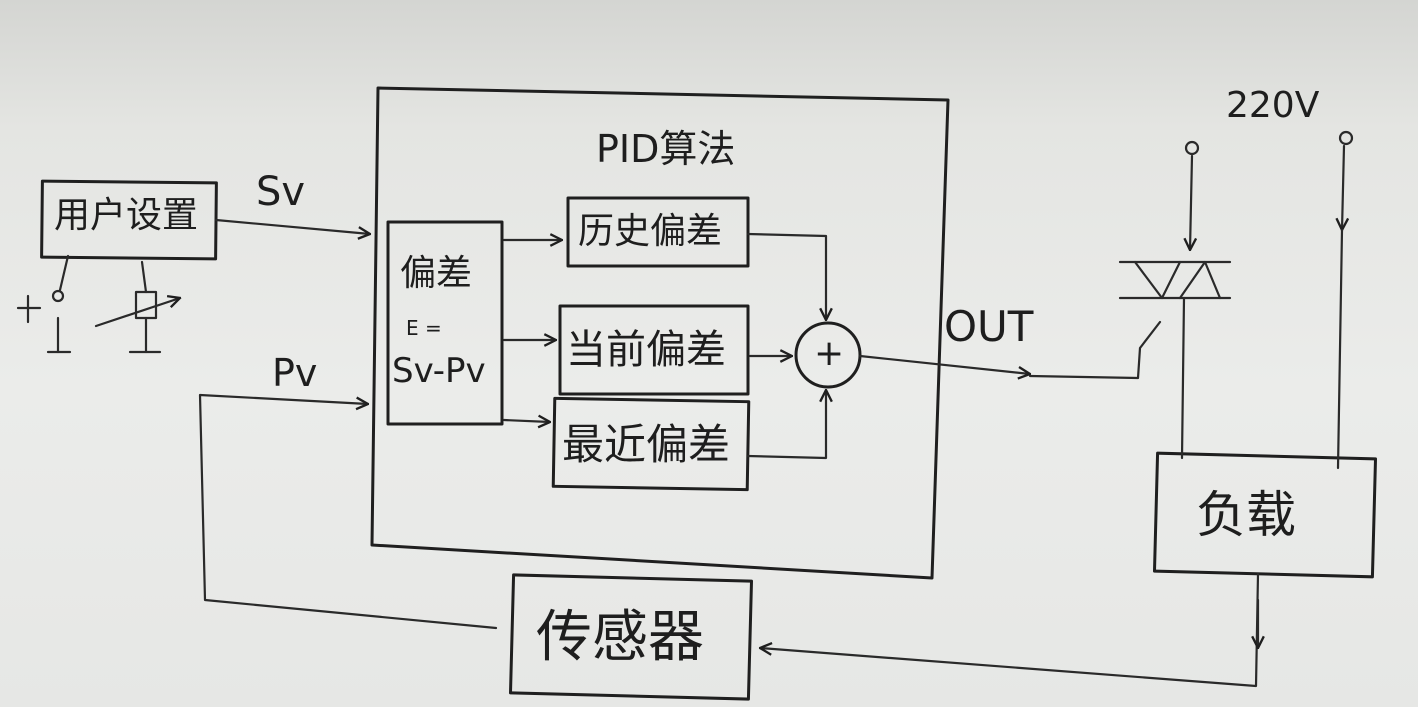 This screenshot has width=1418, height=707. I want to click on triac-to-load-line, so click(1183, 378).